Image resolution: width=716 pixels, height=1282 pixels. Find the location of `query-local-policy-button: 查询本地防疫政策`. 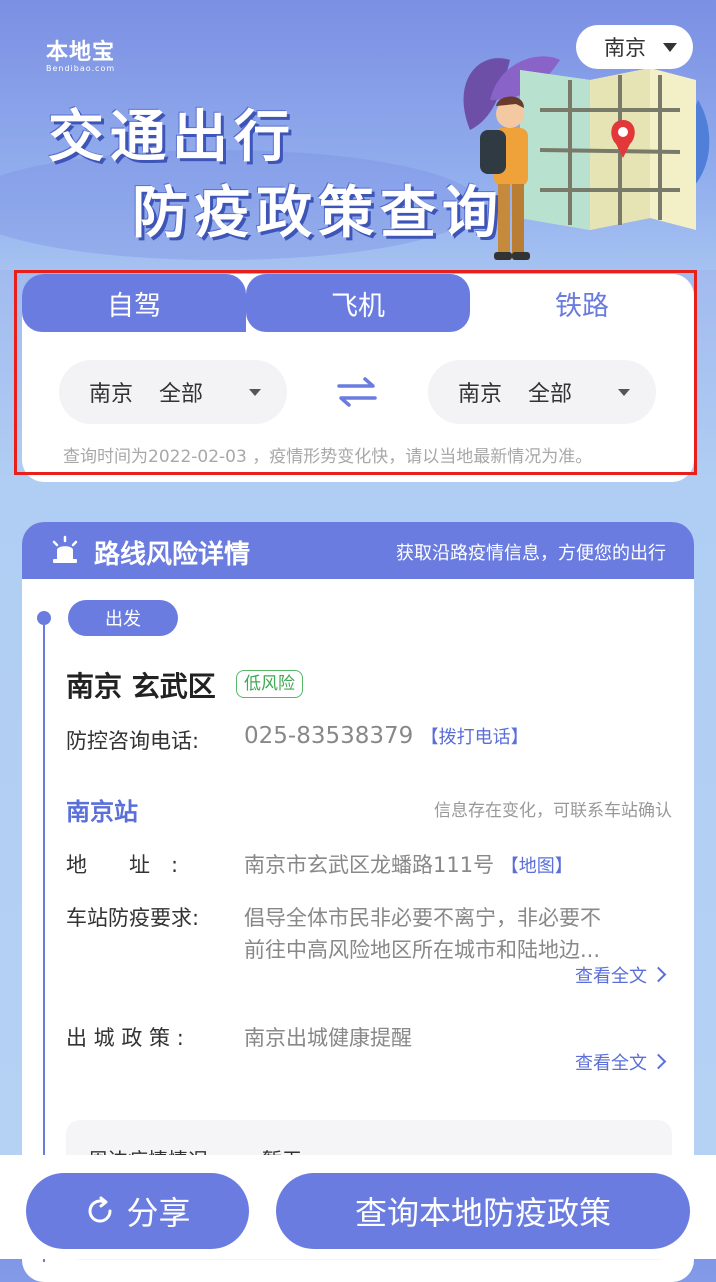

query-local-policy-button: 查询本地防疫政策 is located at coordinates (483, 1211).